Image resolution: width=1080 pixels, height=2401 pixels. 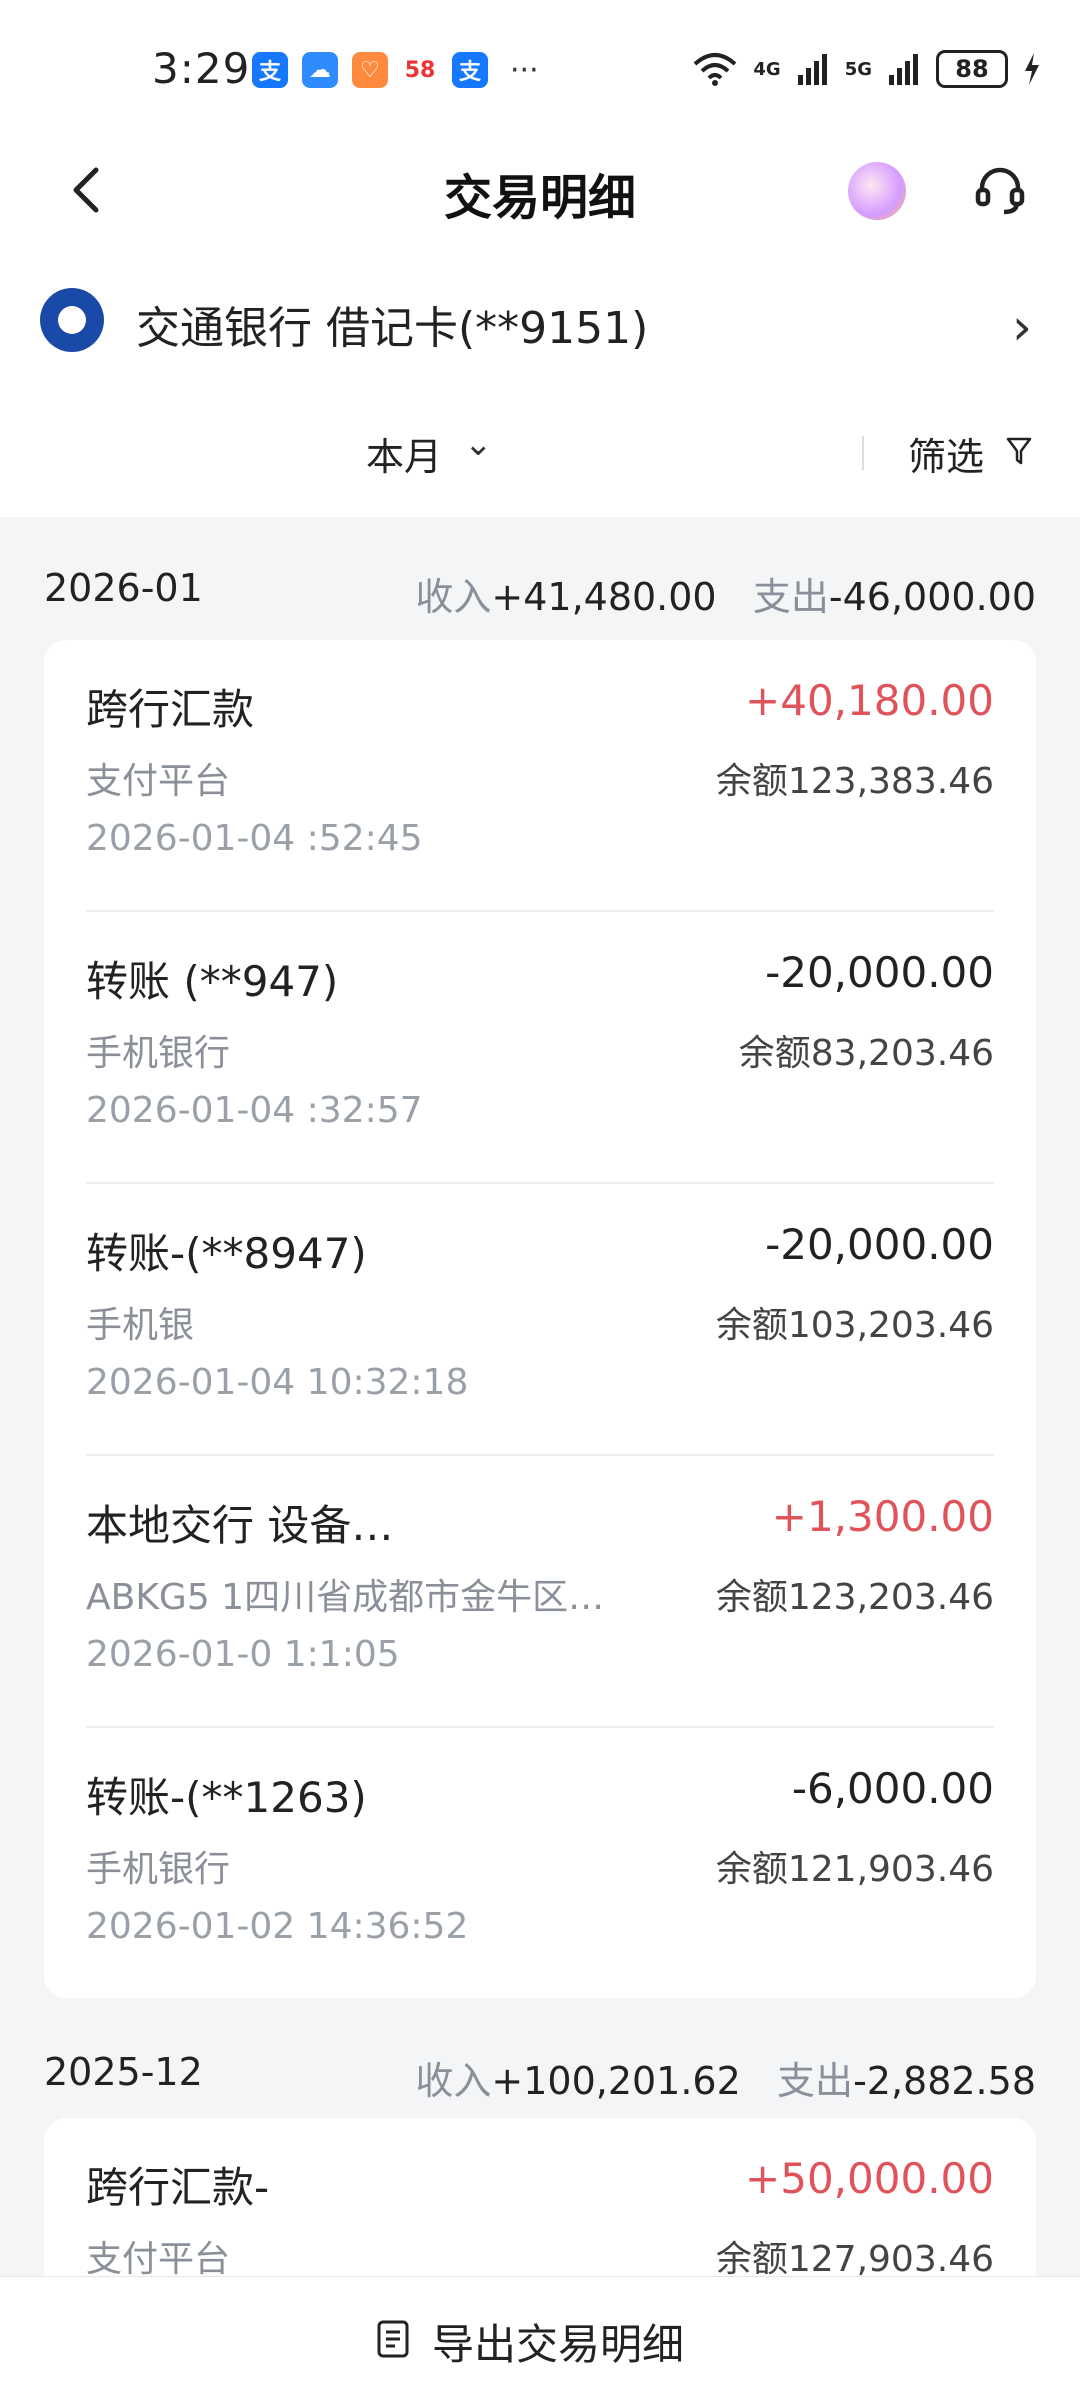 I want to click on month-summary: 2025-12 收入+100,201.62 支出-2,882.58, so click(x=540, y=2069).